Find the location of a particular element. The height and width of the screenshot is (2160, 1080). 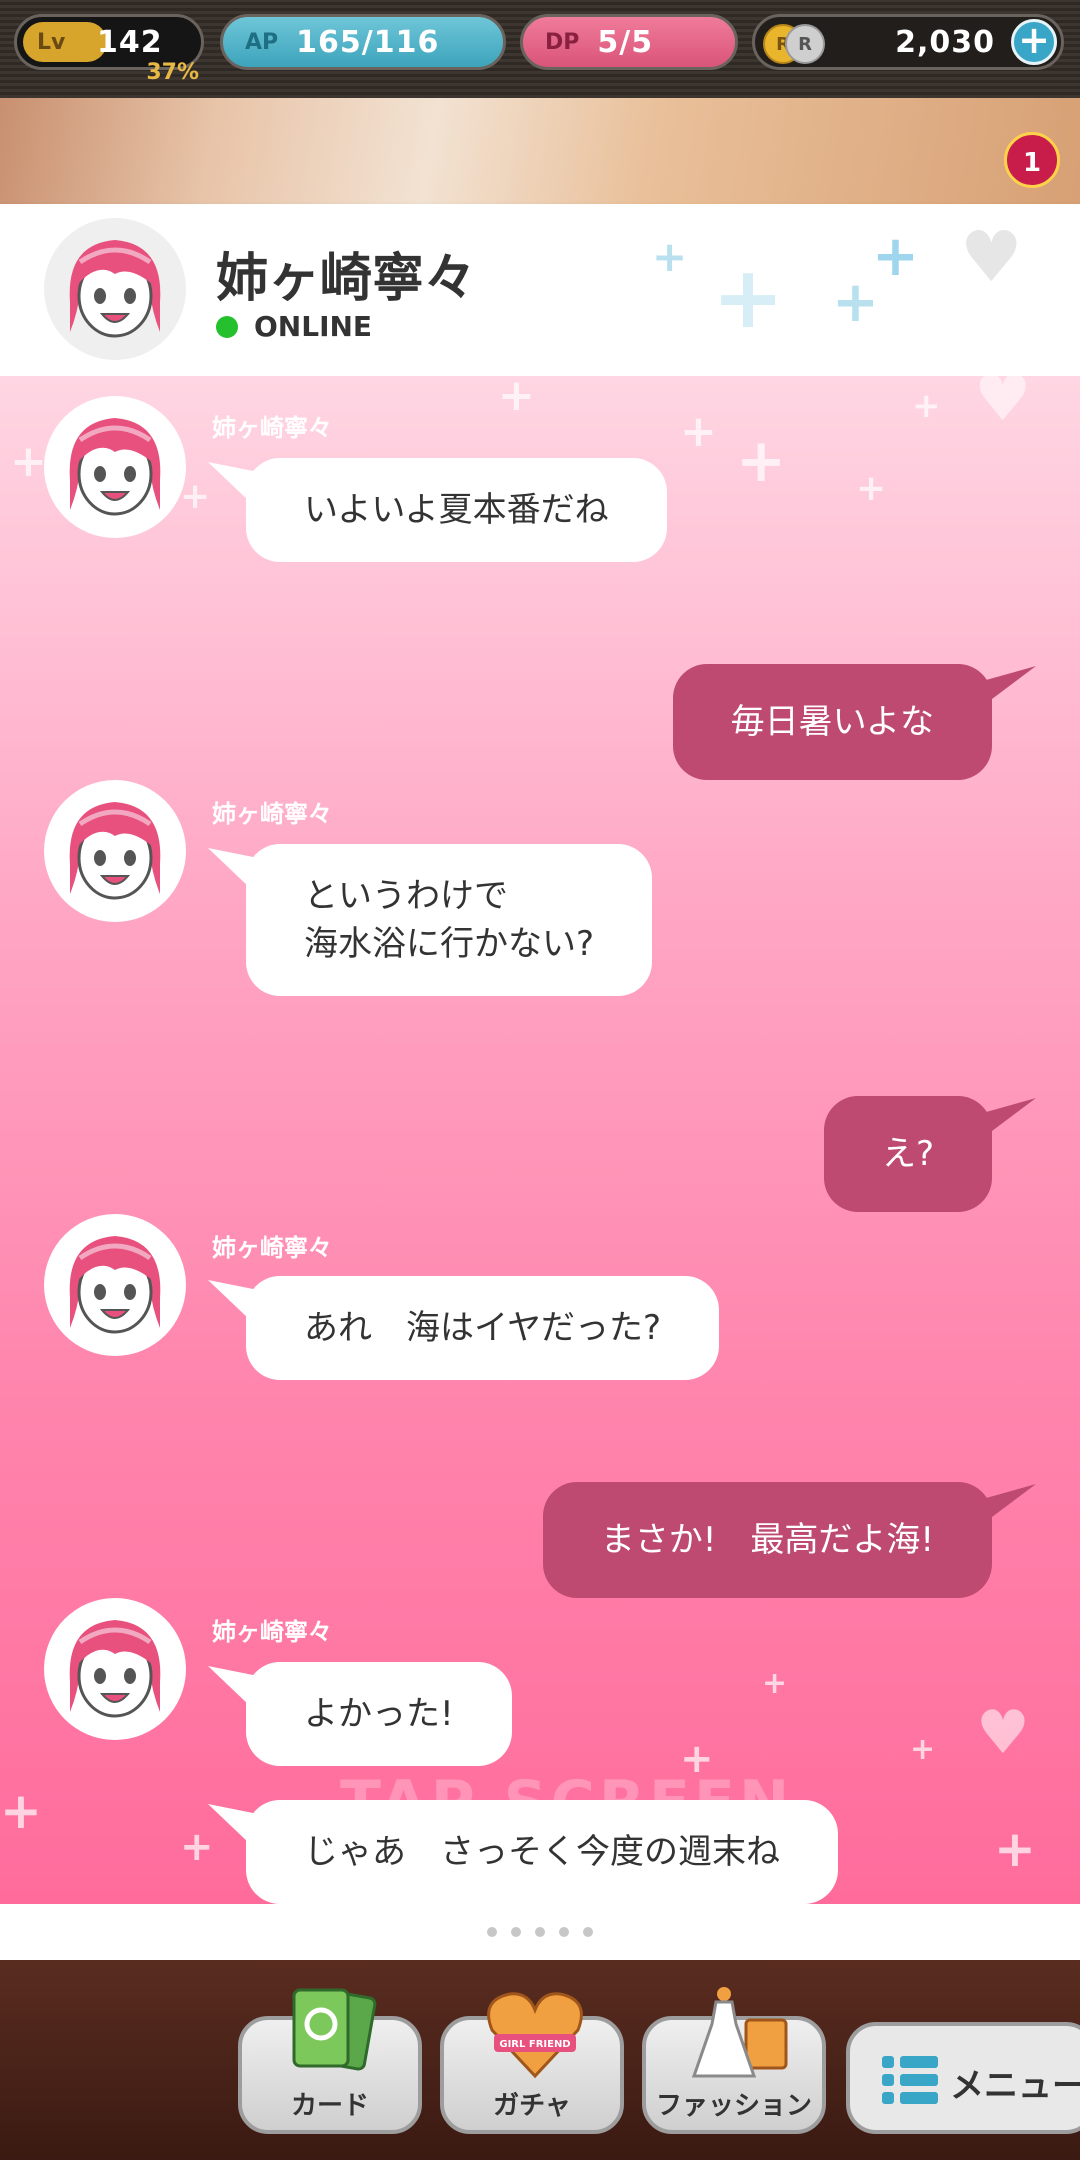

gacha-badge-text: GIRL FRIEND is located at coordinates (534, 2044).